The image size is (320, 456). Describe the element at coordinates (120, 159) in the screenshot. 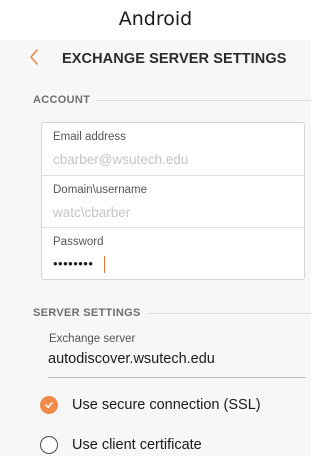

I see `email-field-value: cbarber@wsutech.edu` at that location.